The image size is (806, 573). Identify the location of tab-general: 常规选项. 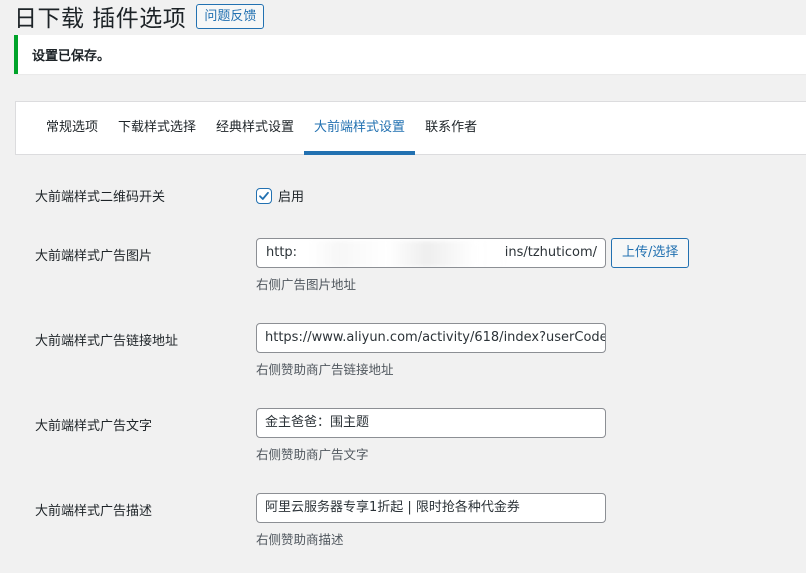
(72, 128).